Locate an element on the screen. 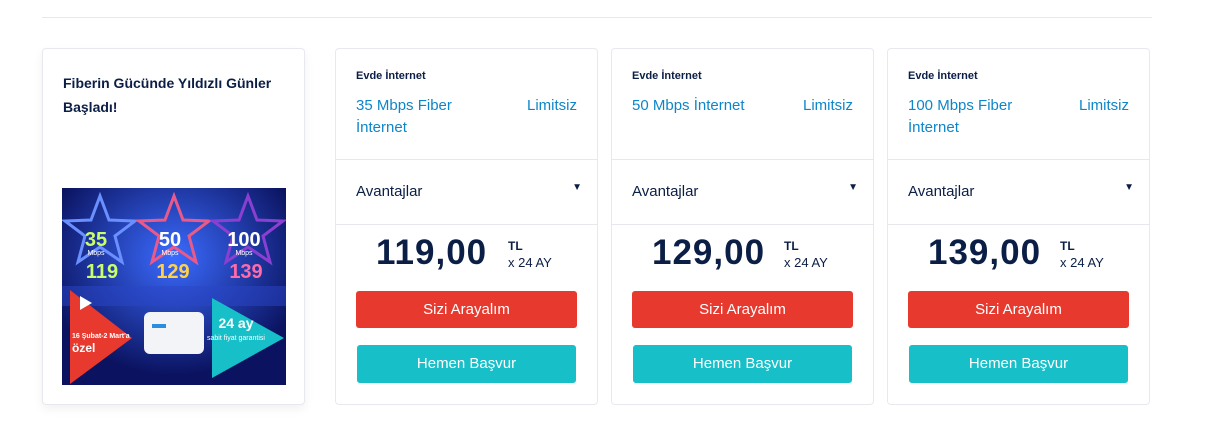 This screenshot has width=1212, height=443. svg-text: 35 is located at coordinates (96, 240).